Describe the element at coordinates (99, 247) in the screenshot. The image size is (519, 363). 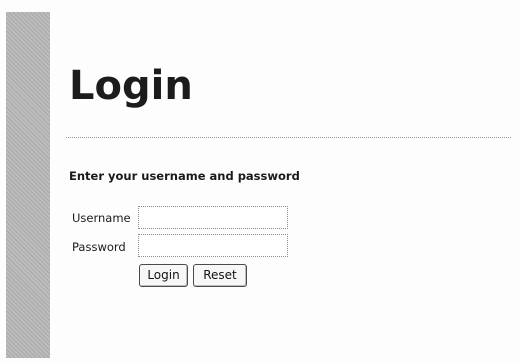
I see `password-label: Password` at that location.